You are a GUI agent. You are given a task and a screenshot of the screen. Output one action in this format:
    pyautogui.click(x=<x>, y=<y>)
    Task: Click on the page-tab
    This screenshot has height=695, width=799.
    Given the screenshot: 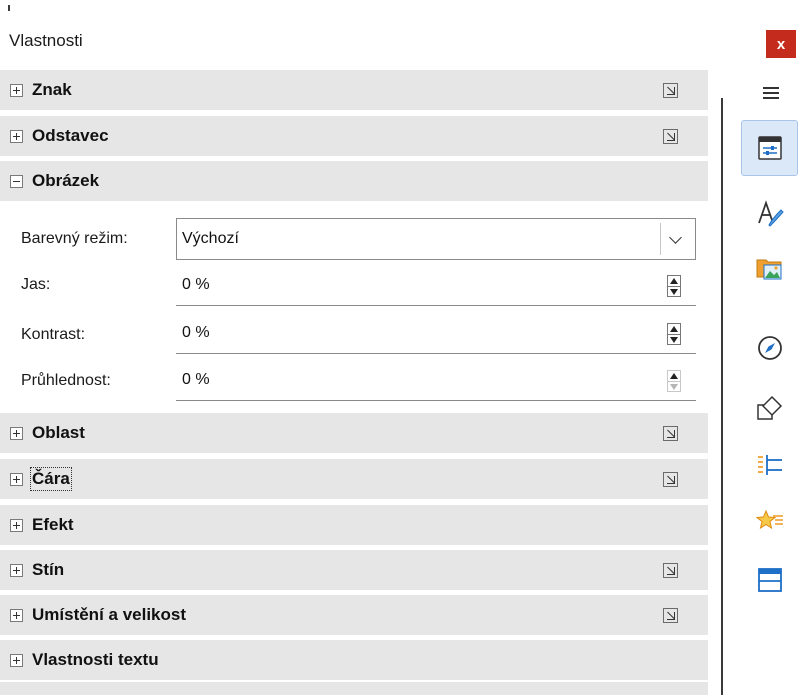 What is the action you would take?
    pyautogui.click(x=769, y=465)
    